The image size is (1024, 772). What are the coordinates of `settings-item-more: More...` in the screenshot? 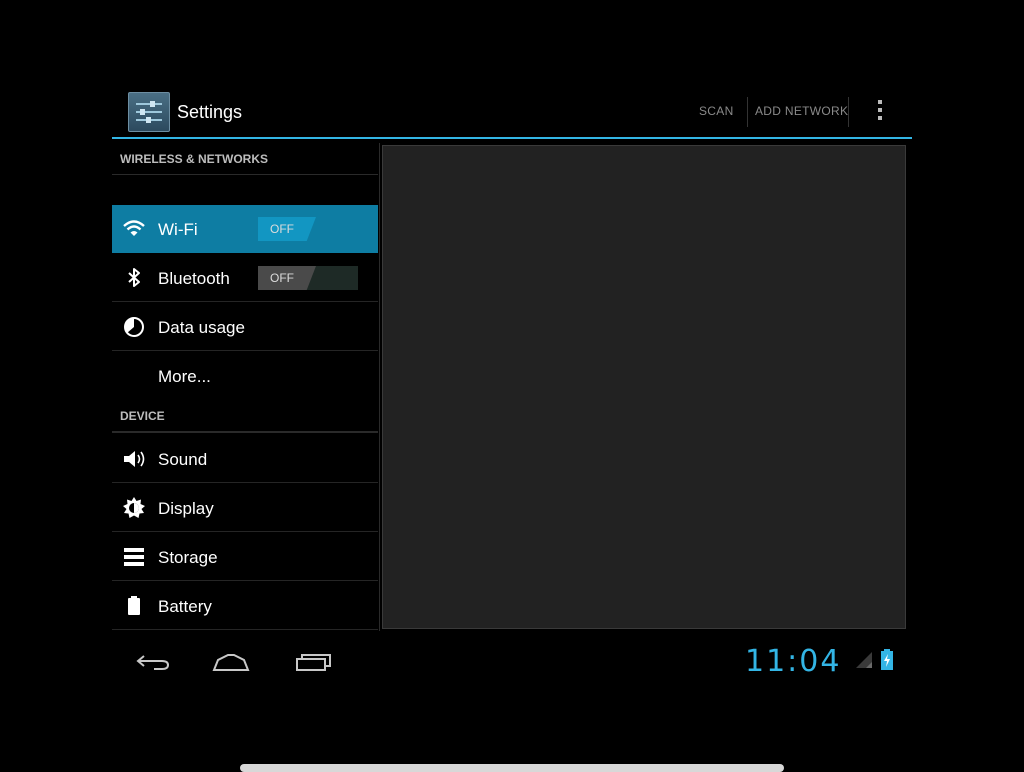 It's located at (245, 376).